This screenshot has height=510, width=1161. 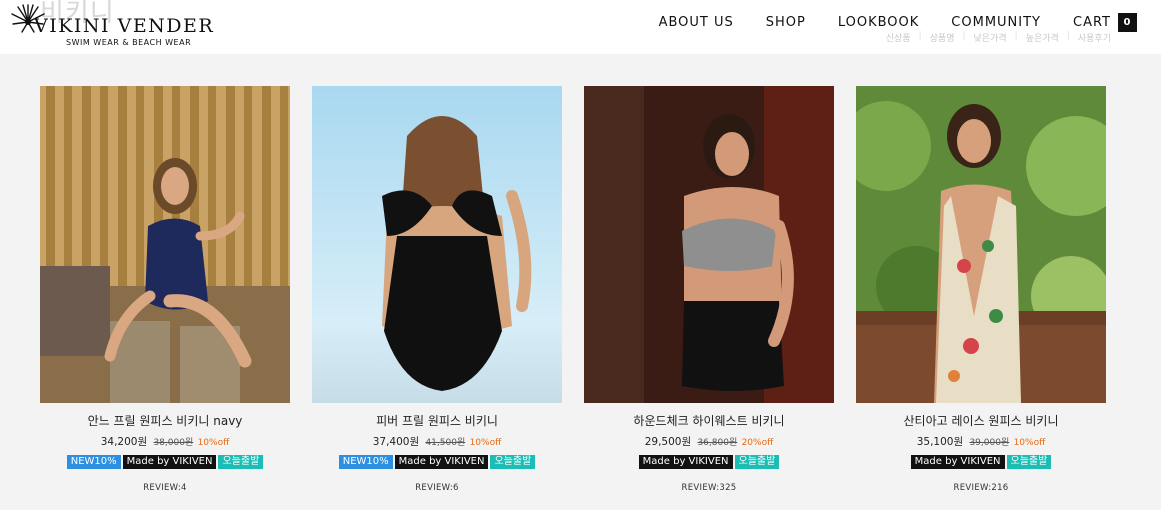 I want to click on sort-name: 상품명, so click(x=942, y=37).